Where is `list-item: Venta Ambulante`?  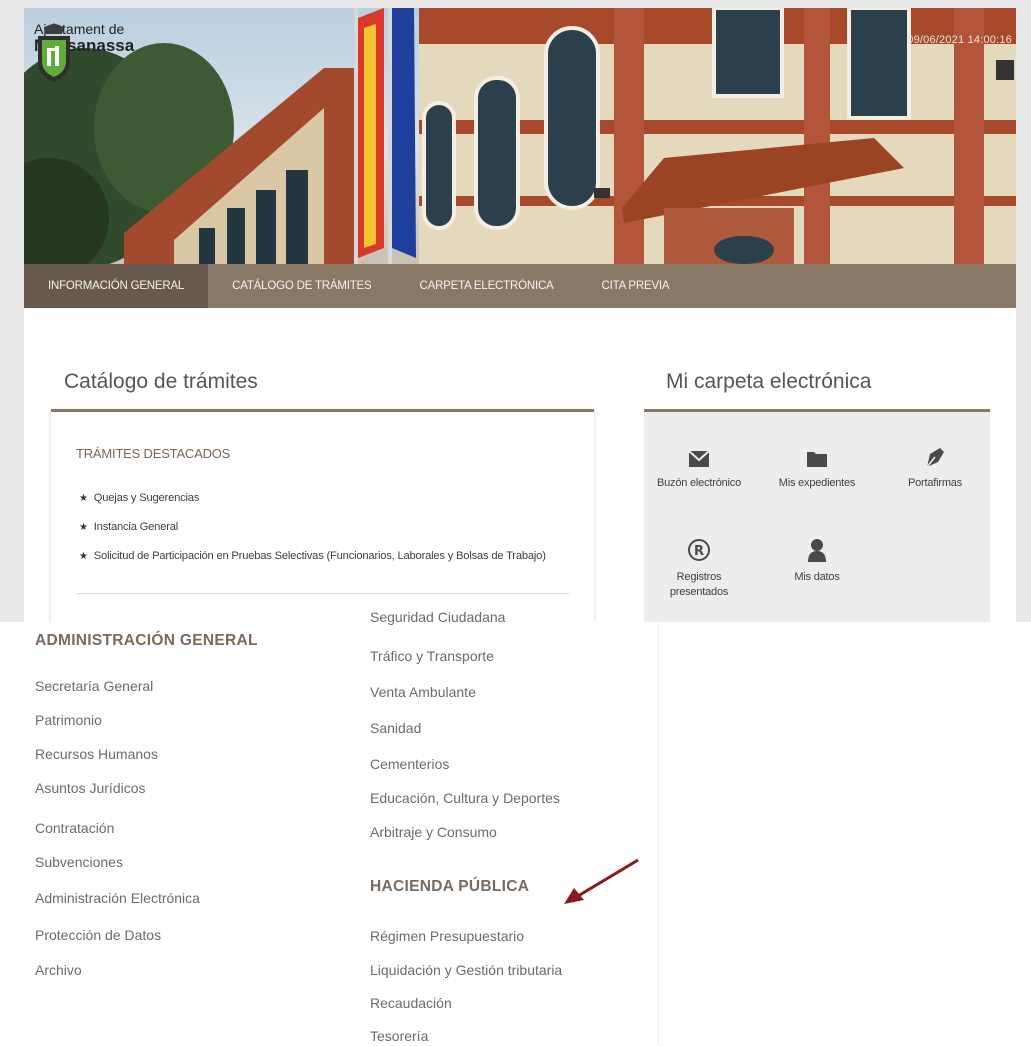 list-item: Venta Ambulante is located at coordinates (423, 692).